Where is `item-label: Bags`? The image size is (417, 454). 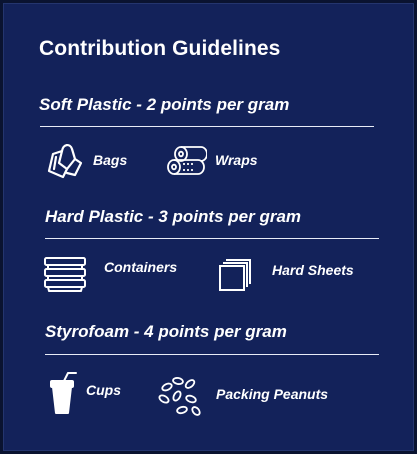 item-label: Bags is located at coordinates (110, 160).